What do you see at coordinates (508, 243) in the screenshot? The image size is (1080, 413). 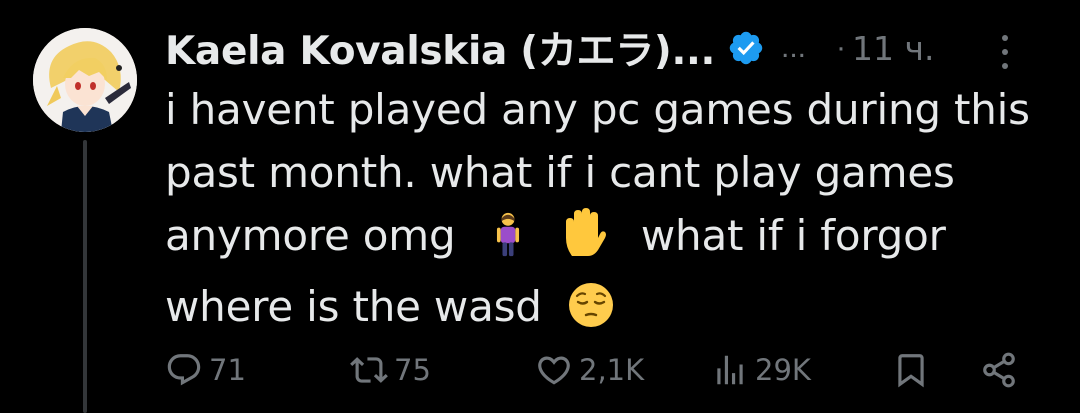 I see `woman-standing-emoji` at bounding box center [508, 243].